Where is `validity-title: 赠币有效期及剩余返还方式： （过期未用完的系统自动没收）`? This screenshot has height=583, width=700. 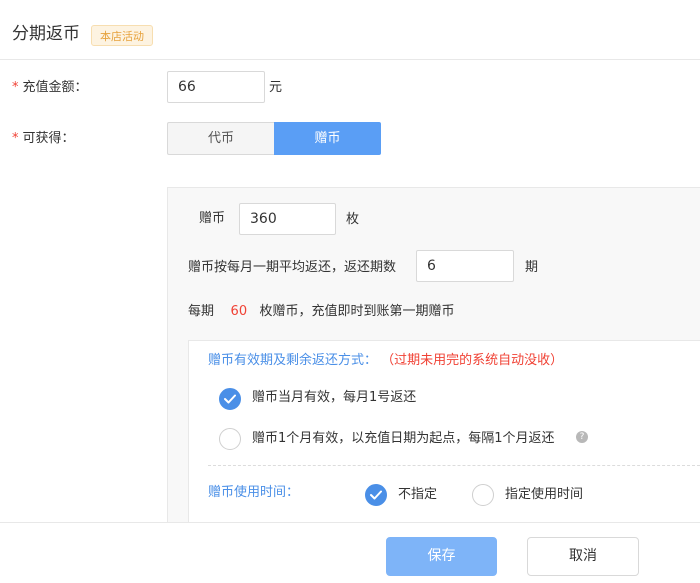
validity-title: 赠币有效期及剩余返还方式： （过期未用完的系统自动没收） is located at coordinates (385, 361).